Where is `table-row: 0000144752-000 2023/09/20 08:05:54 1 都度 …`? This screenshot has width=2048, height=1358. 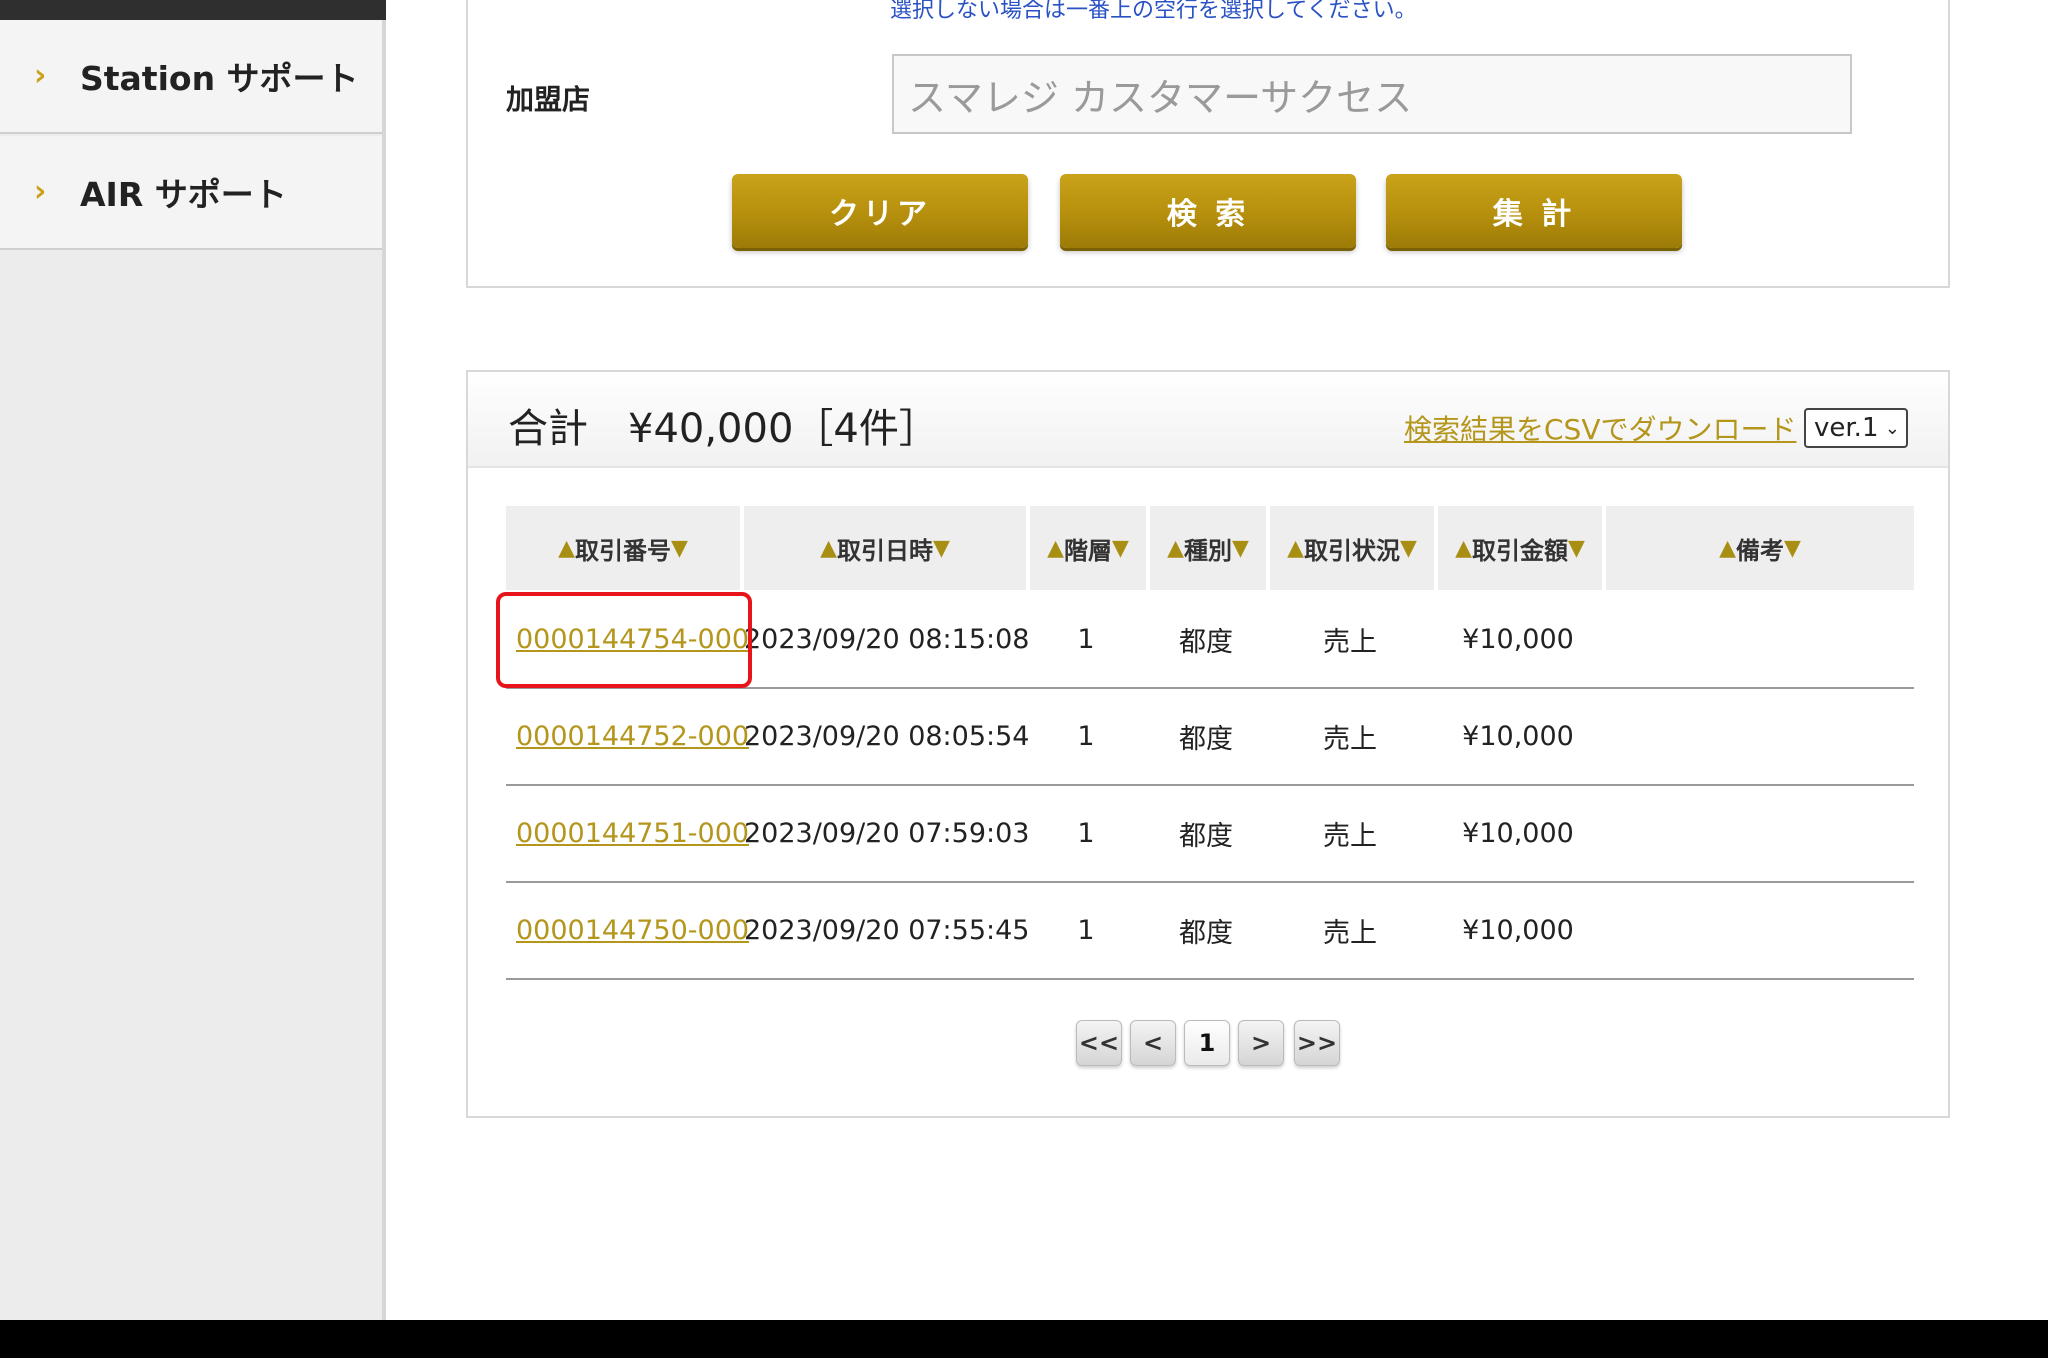 table-row: 0000144752-000 2023/09/20 08:05:54 1 都度 … is located at coordinates (1210, 737).